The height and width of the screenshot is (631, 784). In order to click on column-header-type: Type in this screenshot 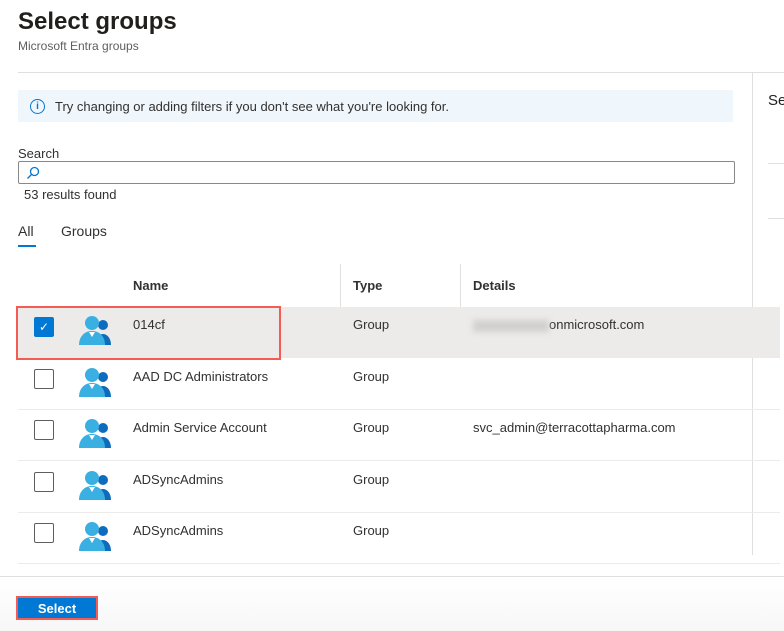, I will do `click(367, 285)`.